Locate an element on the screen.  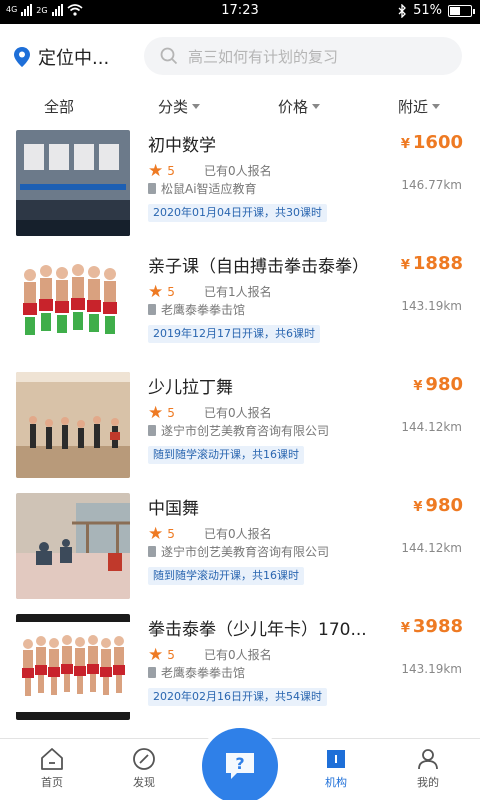
org: 松鼠Ai智适应教育 is located at coordinates (202, 188).